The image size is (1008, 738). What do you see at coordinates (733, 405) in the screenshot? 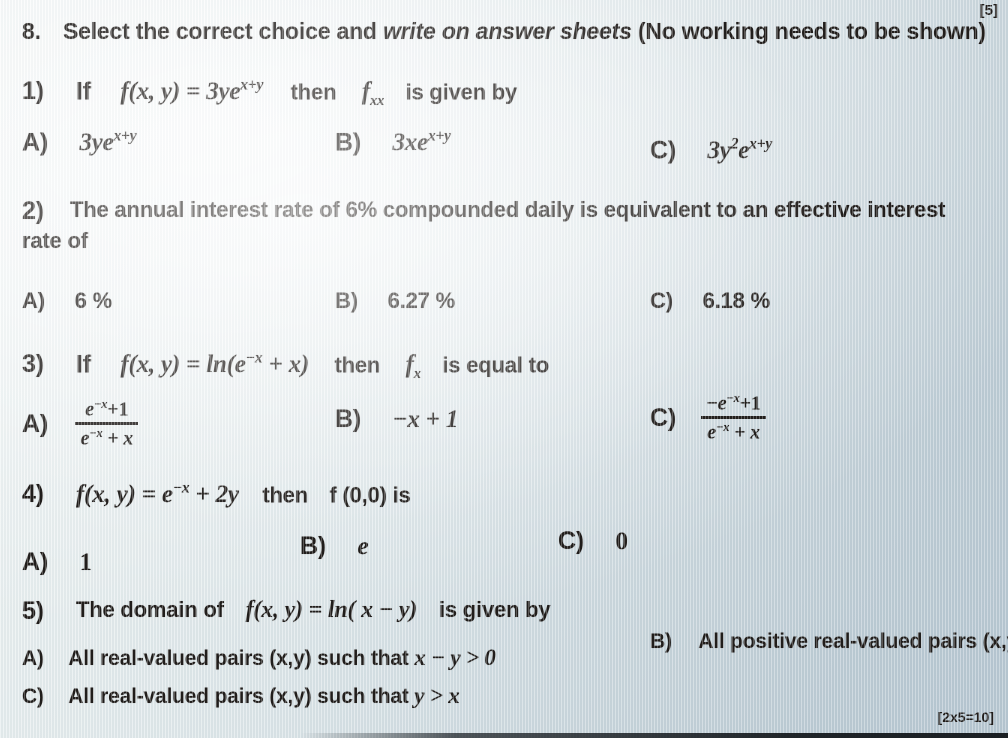
I see `item-3-option-c-numerator: −e−x+1` at bounding box center [733, 405].